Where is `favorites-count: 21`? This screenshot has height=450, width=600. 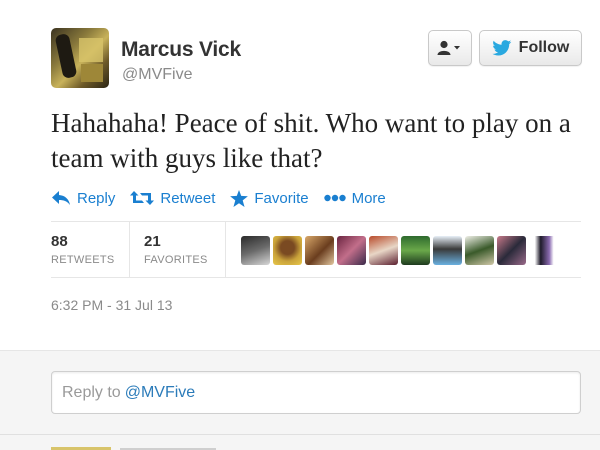
favorites-count: 21 is located at coordinates (152, 241).